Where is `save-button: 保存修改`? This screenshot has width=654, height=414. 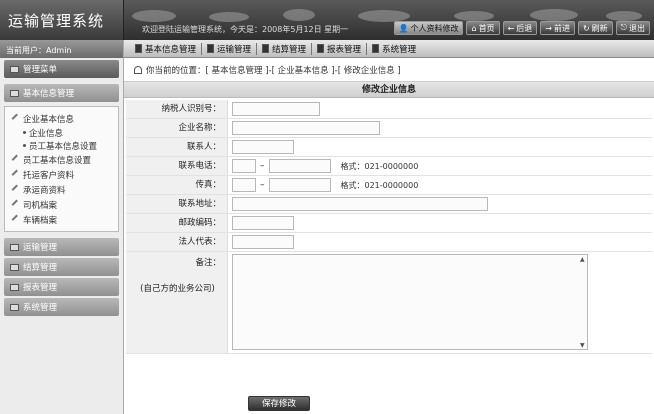 save-button: 保存修改 is located at coordinates (279, 403).